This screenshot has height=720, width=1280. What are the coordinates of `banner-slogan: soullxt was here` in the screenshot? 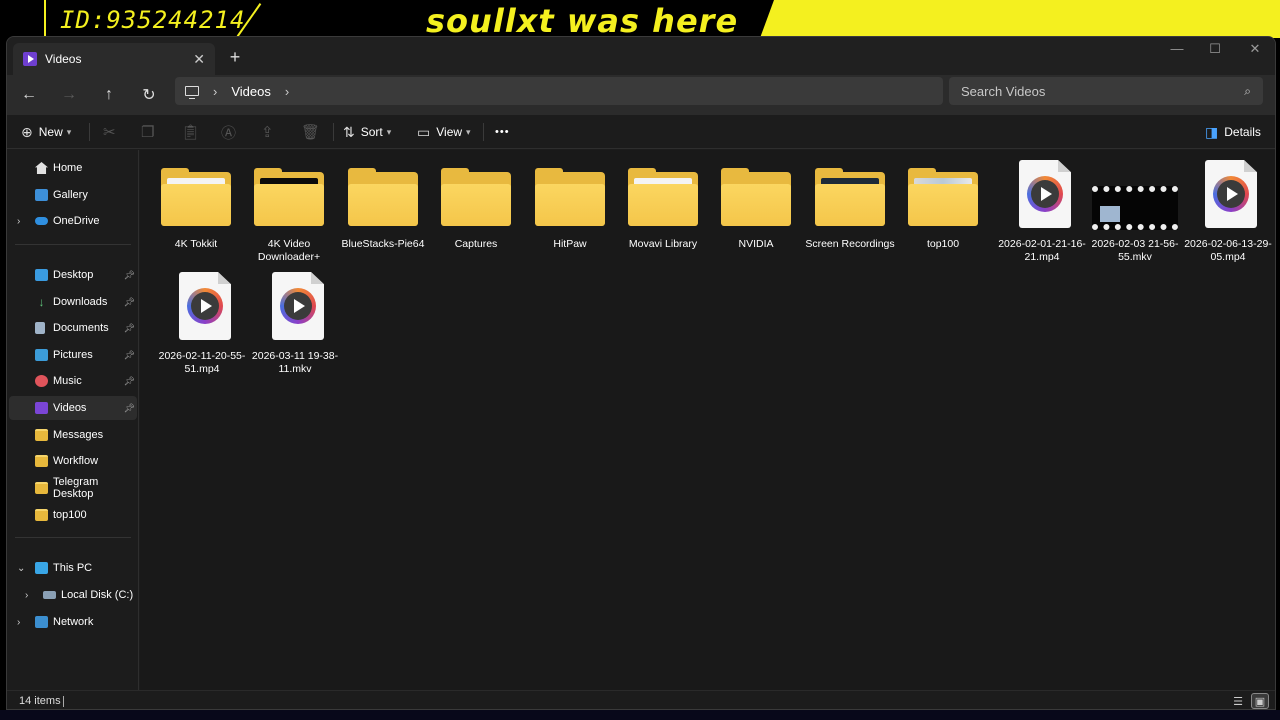 It's located at (582, 20).